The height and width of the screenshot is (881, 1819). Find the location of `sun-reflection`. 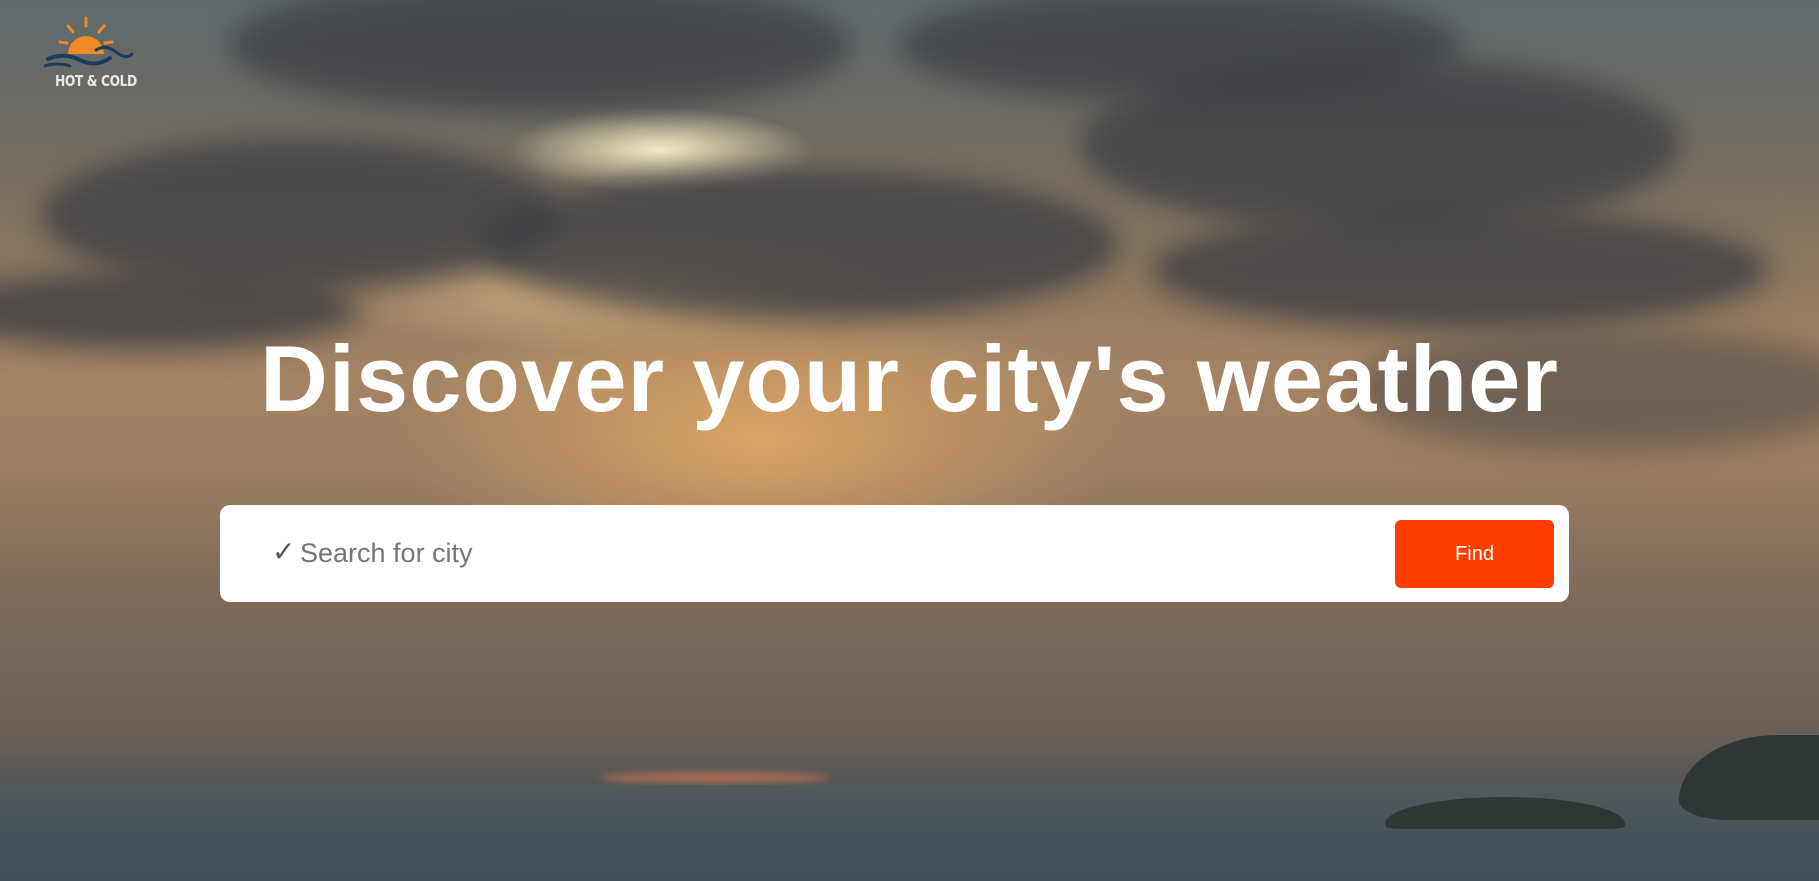

sun-reflection is located at coordinates (715, 778).